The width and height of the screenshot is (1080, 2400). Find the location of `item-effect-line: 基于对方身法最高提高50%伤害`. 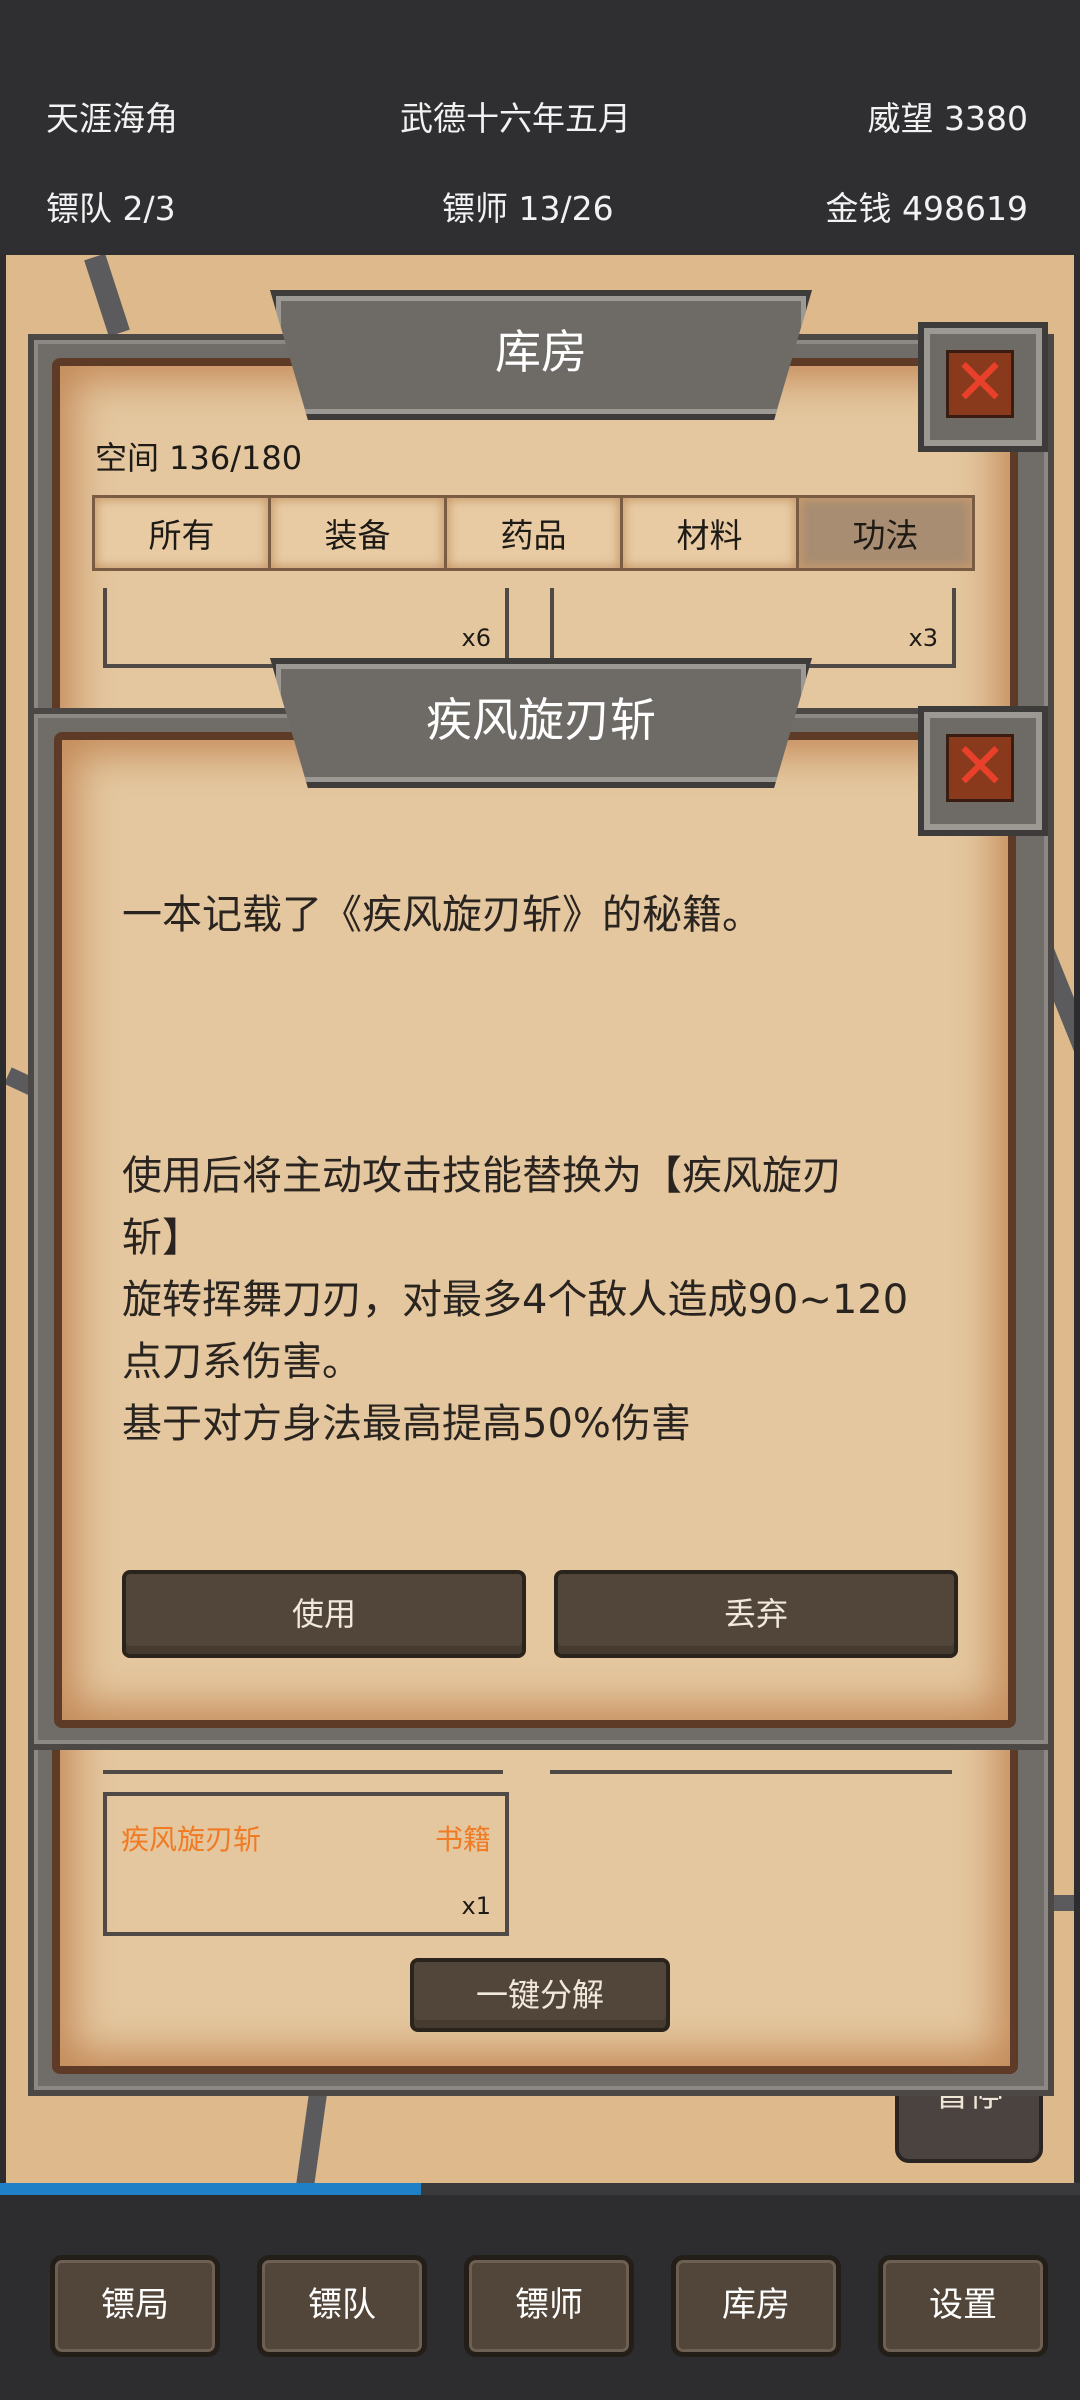

item-effect-line: 基于对方身法最高提高50%伤害 is located at coordinates (406, 1424).